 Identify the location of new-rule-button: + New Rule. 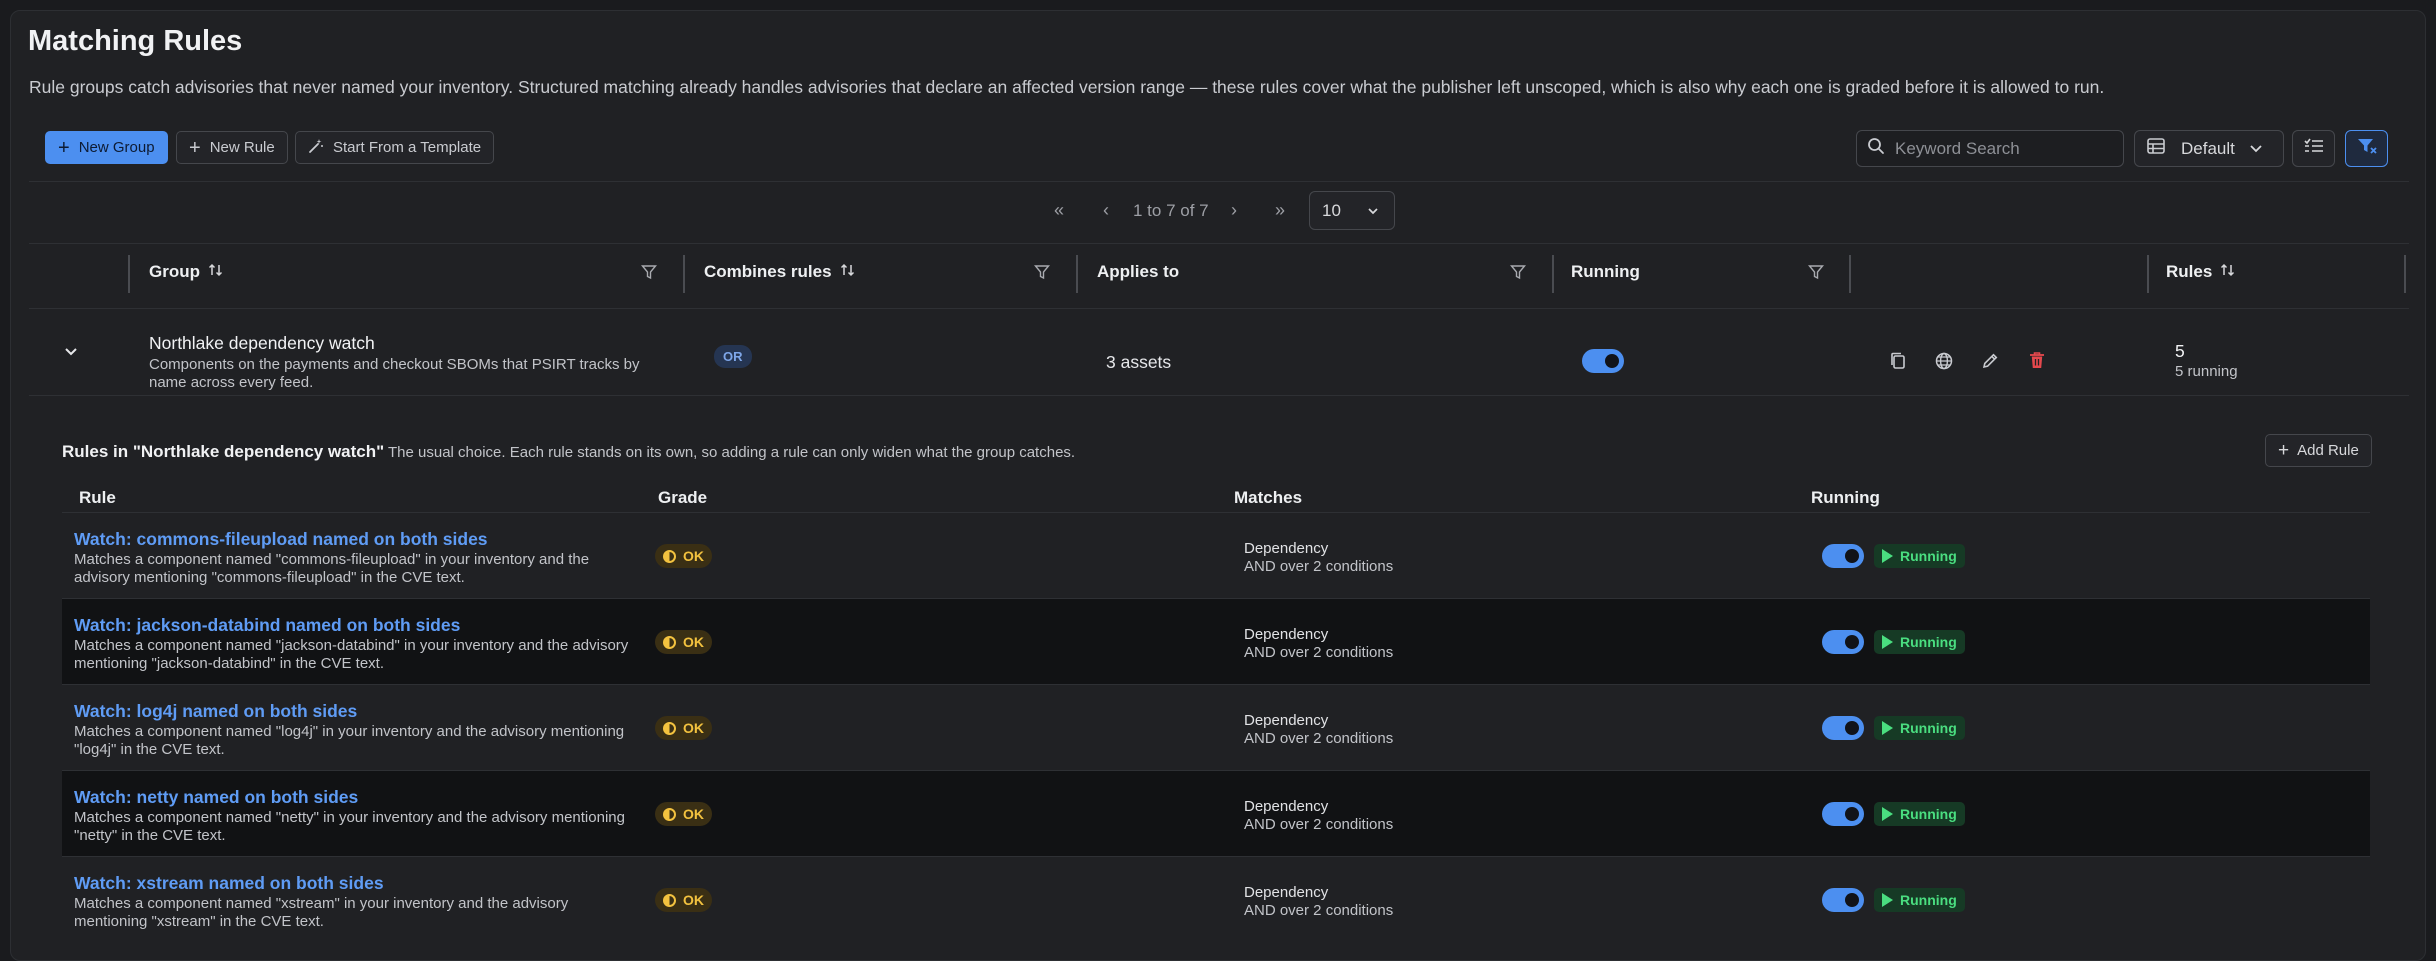
(232, 147).